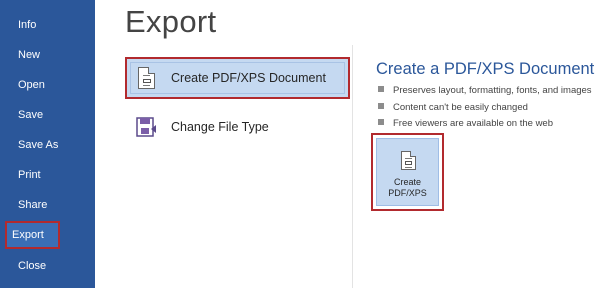  Describe the element at coordinates (485, 69) in the screenshot. I see `detail-title: Create a PDF/XPS Document` at that location.